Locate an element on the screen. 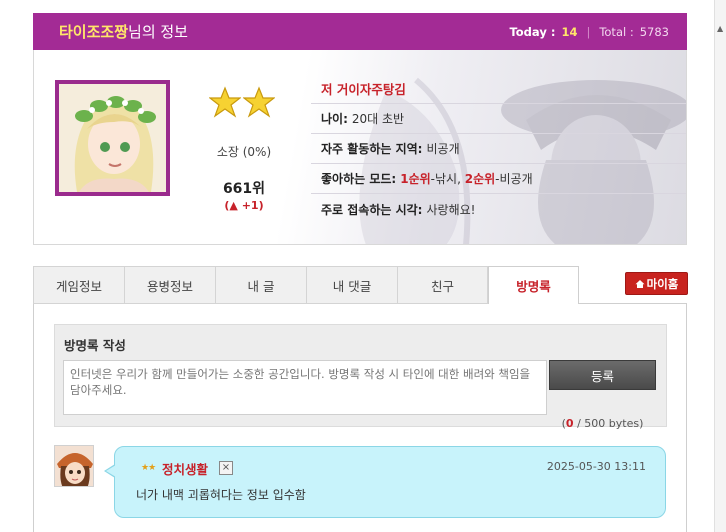  mode-rank1: 1순위 is located at coordinates (415, 179).